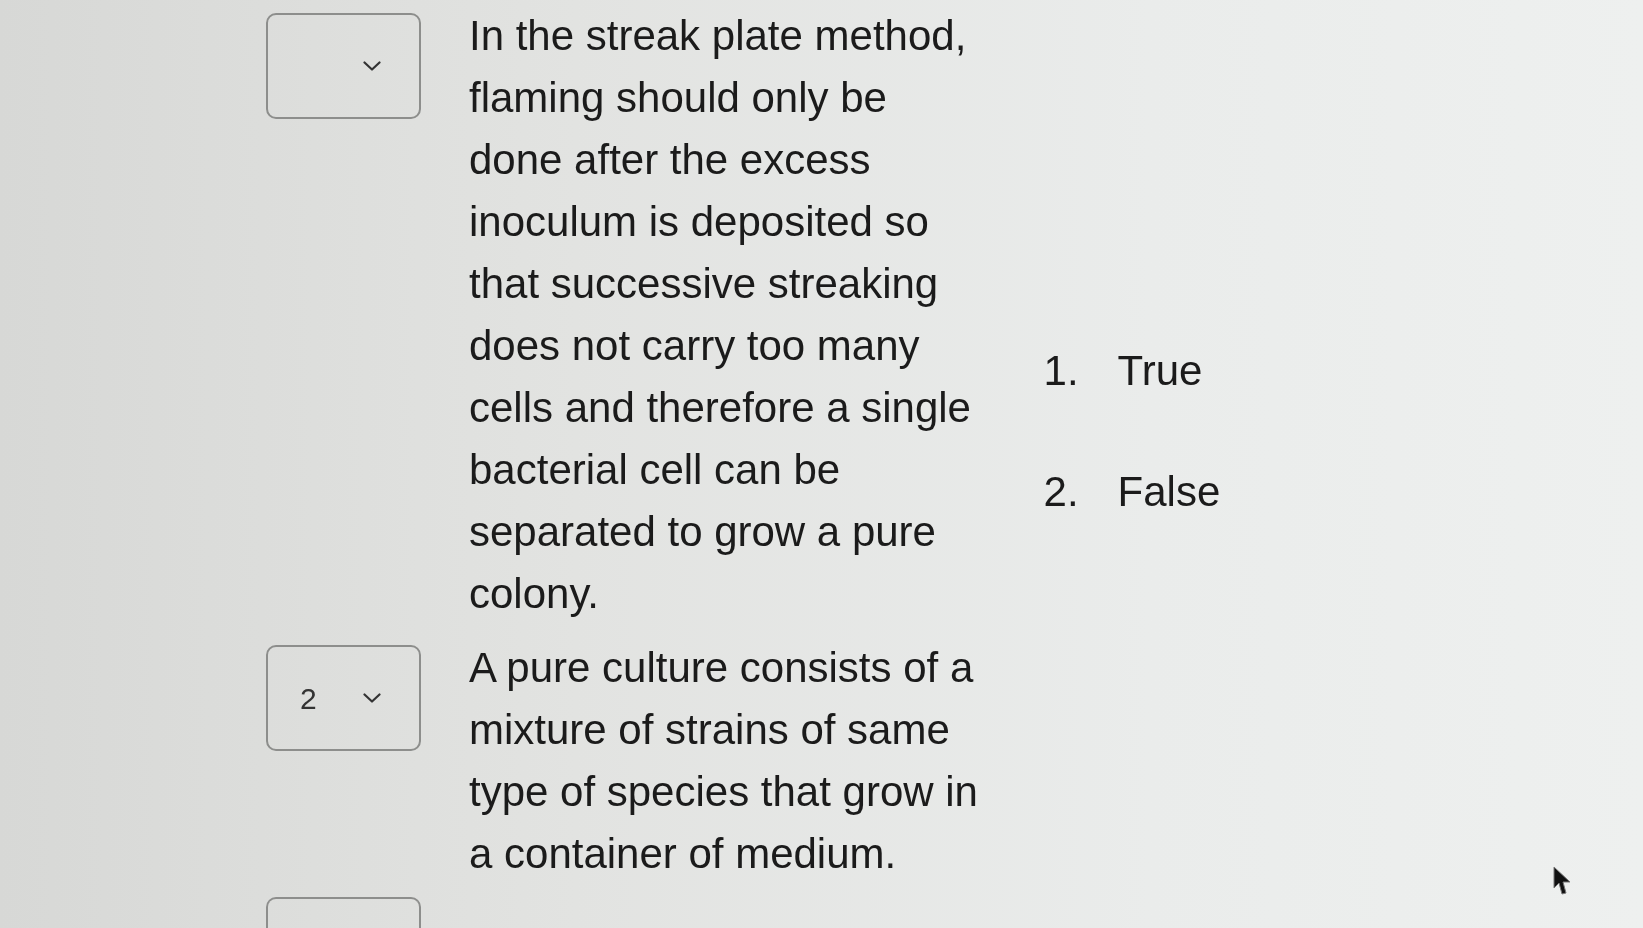  What do you see at coordinates (343, 698) in the screenshot?
I see `answer-dropdown: 2` at bounding box center [343, 698].